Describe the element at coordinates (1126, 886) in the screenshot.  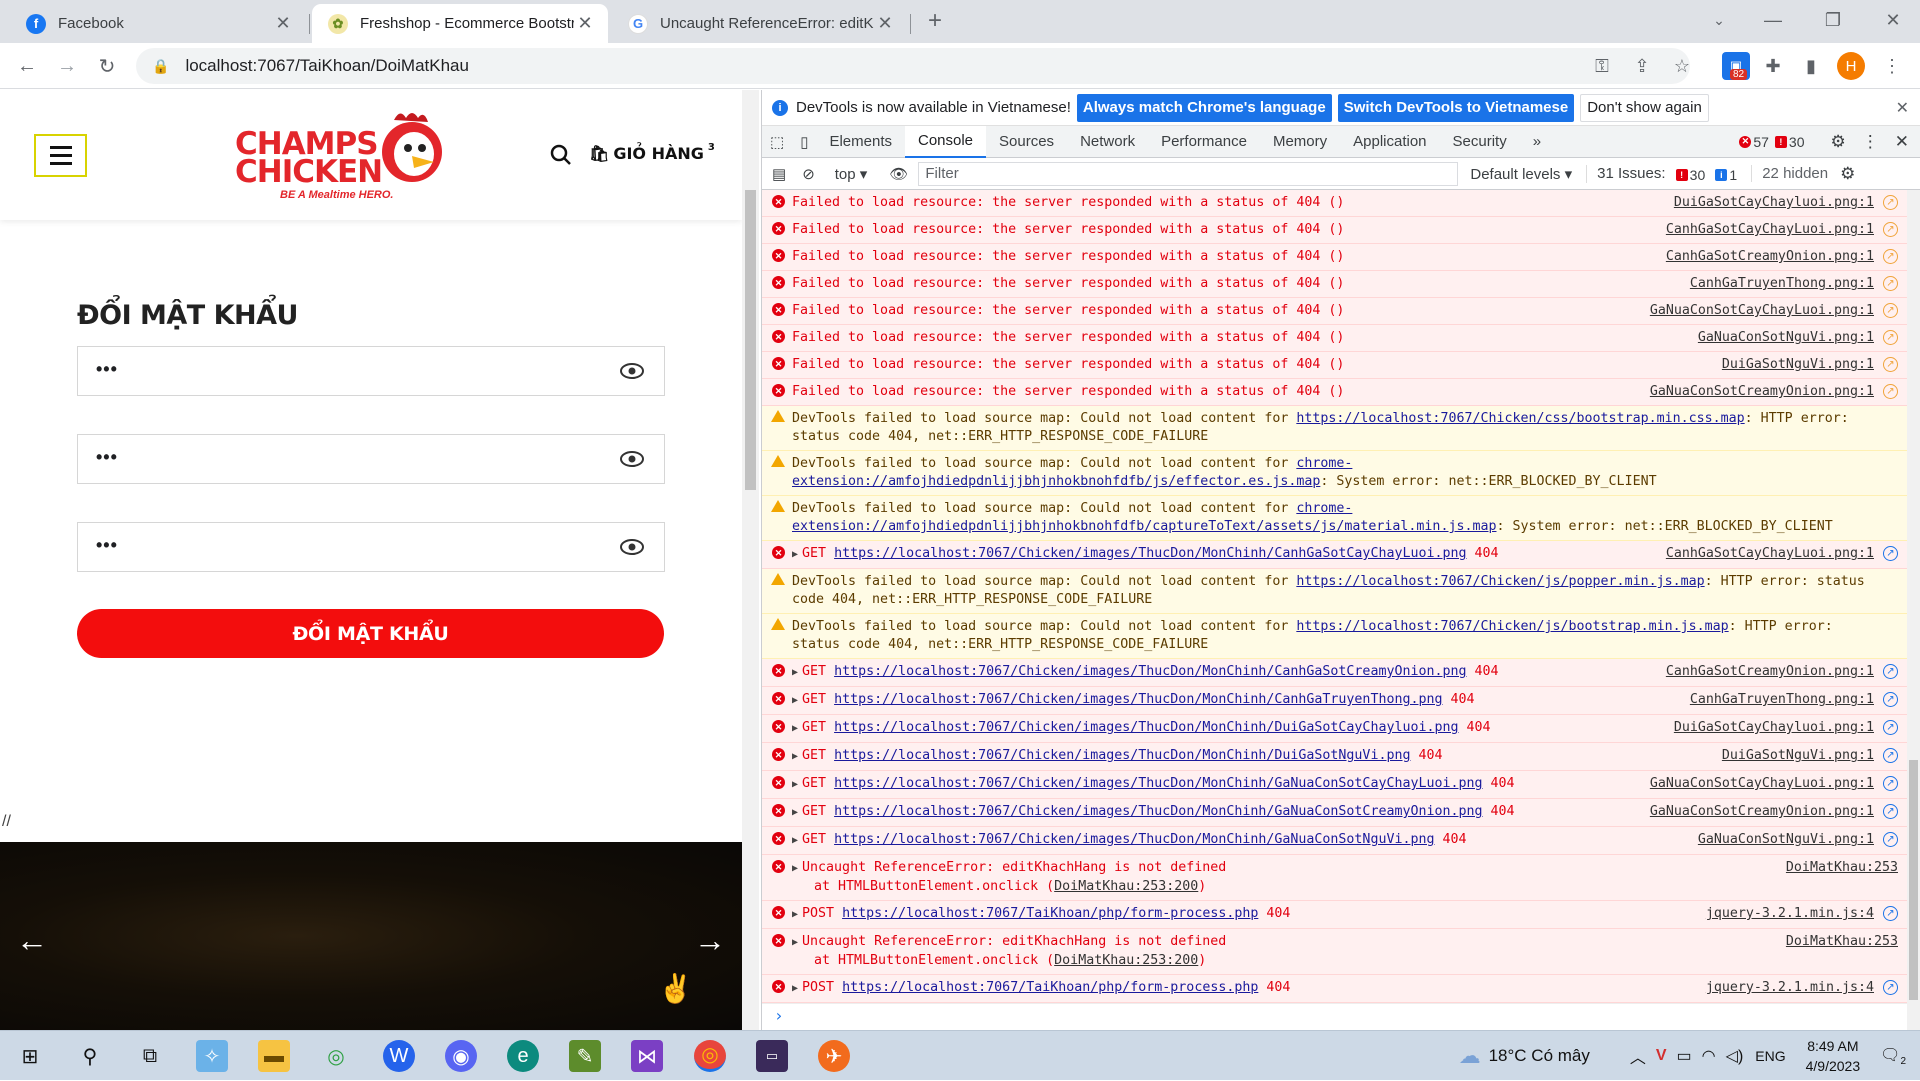
I see `stack-location-link: DoiMatKhau:253:200` at that location.